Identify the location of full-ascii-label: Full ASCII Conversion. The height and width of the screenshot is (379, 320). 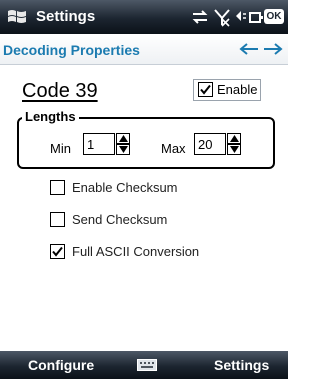
(136, 251).